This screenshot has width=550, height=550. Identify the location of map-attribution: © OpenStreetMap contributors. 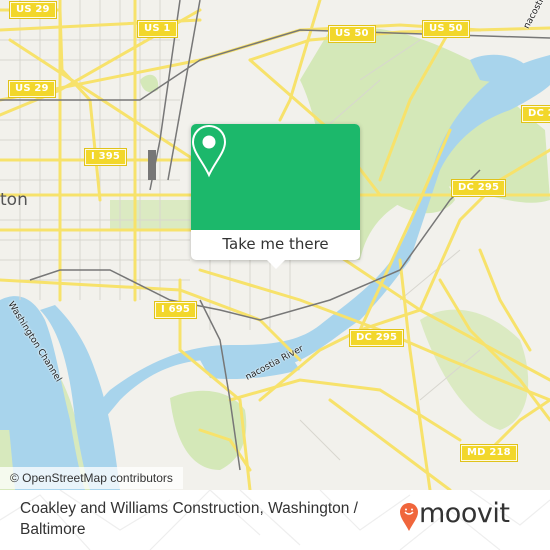
(91, 478).